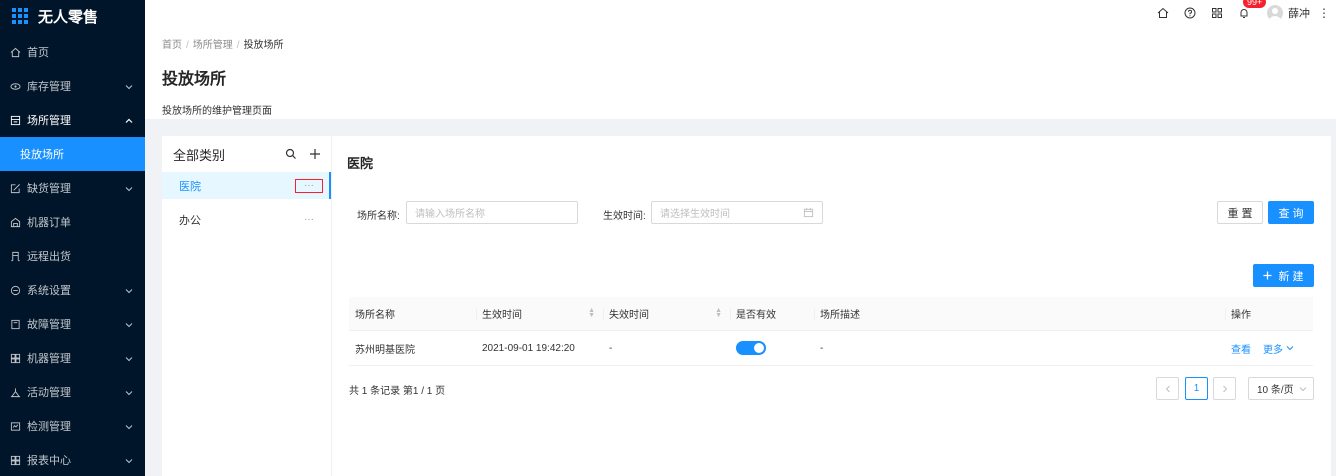 This screenshot has width=1336, height=476. I want to click on sidebar-item-label: 投放场所, so click(42, 155).